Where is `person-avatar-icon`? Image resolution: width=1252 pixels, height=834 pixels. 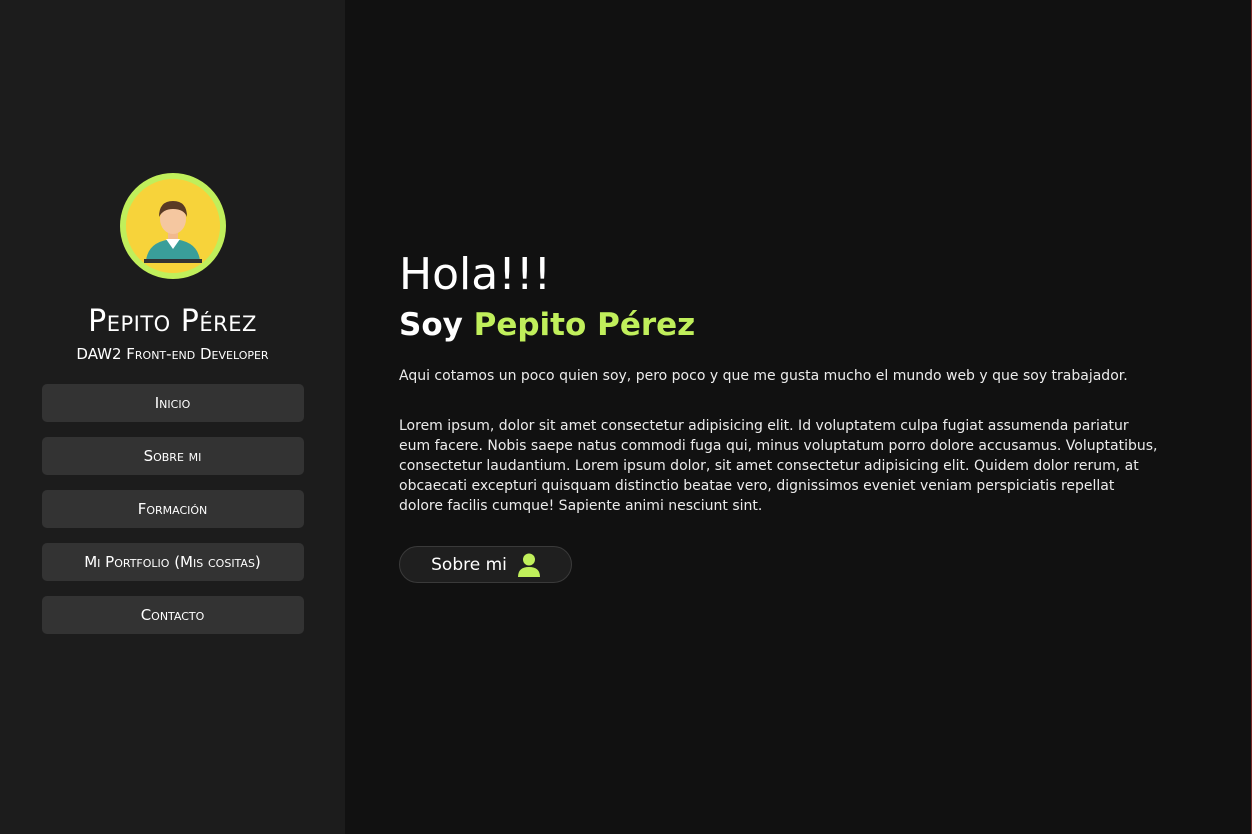 person-avatar-icon is located at coordinates (172, 226).